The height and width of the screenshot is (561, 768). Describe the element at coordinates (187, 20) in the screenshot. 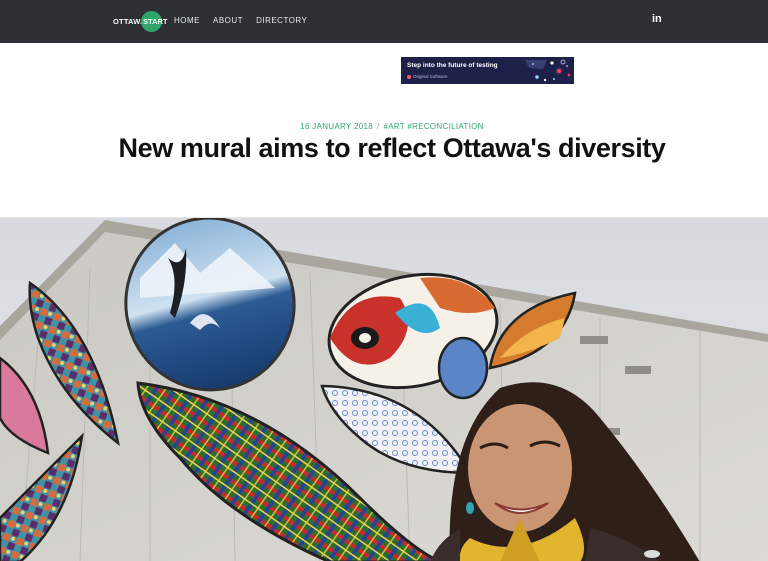

I see `nav-item-home: HOME` at that location.